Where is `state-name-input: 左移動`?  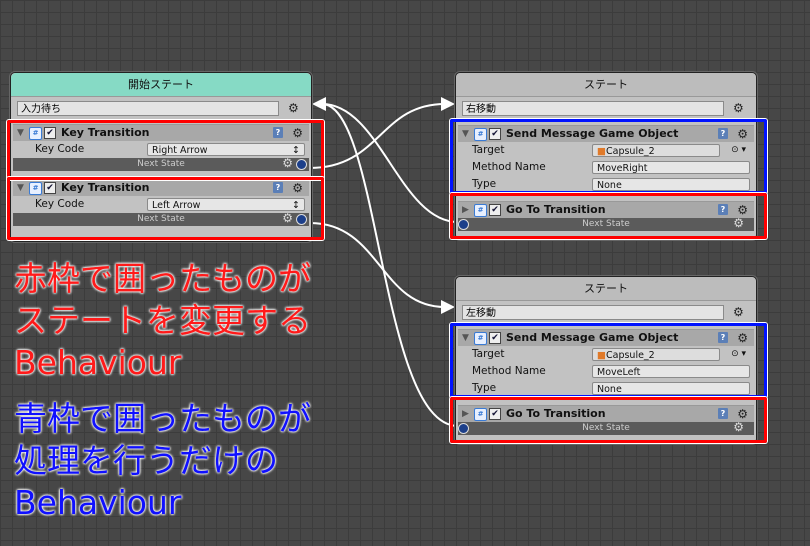
state-name-input: 左移動 is located at coordinates (593, 312).